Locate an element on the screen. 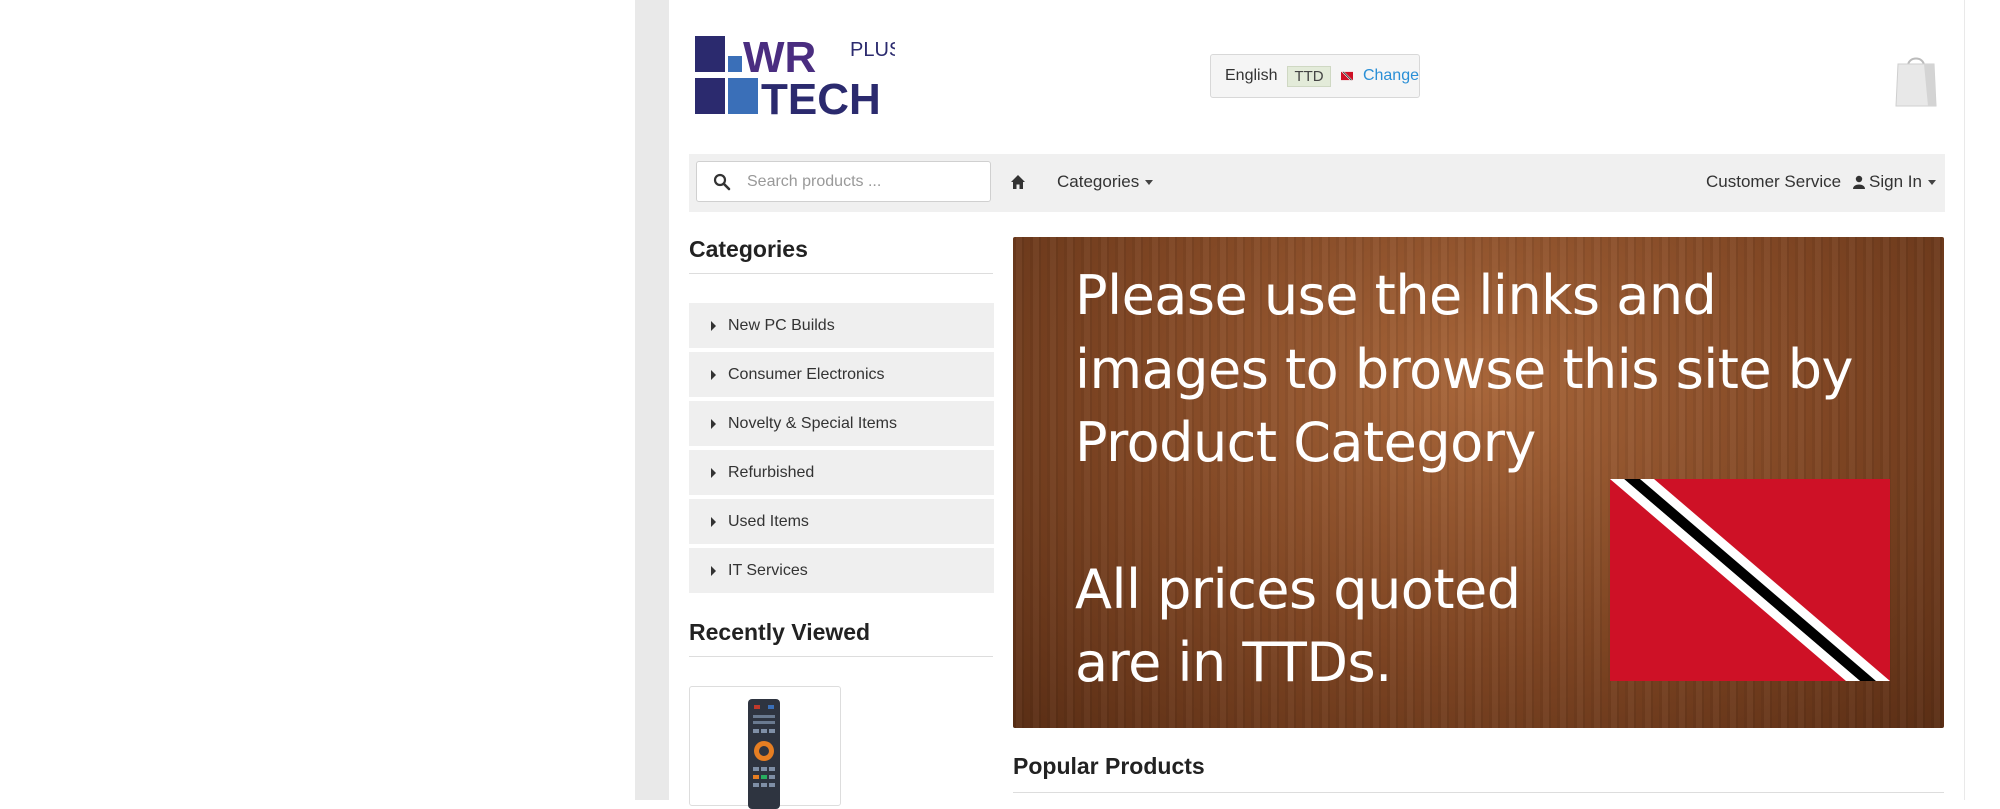  category-item-refurbished: Refurbished is located at coordinates (841, 472).